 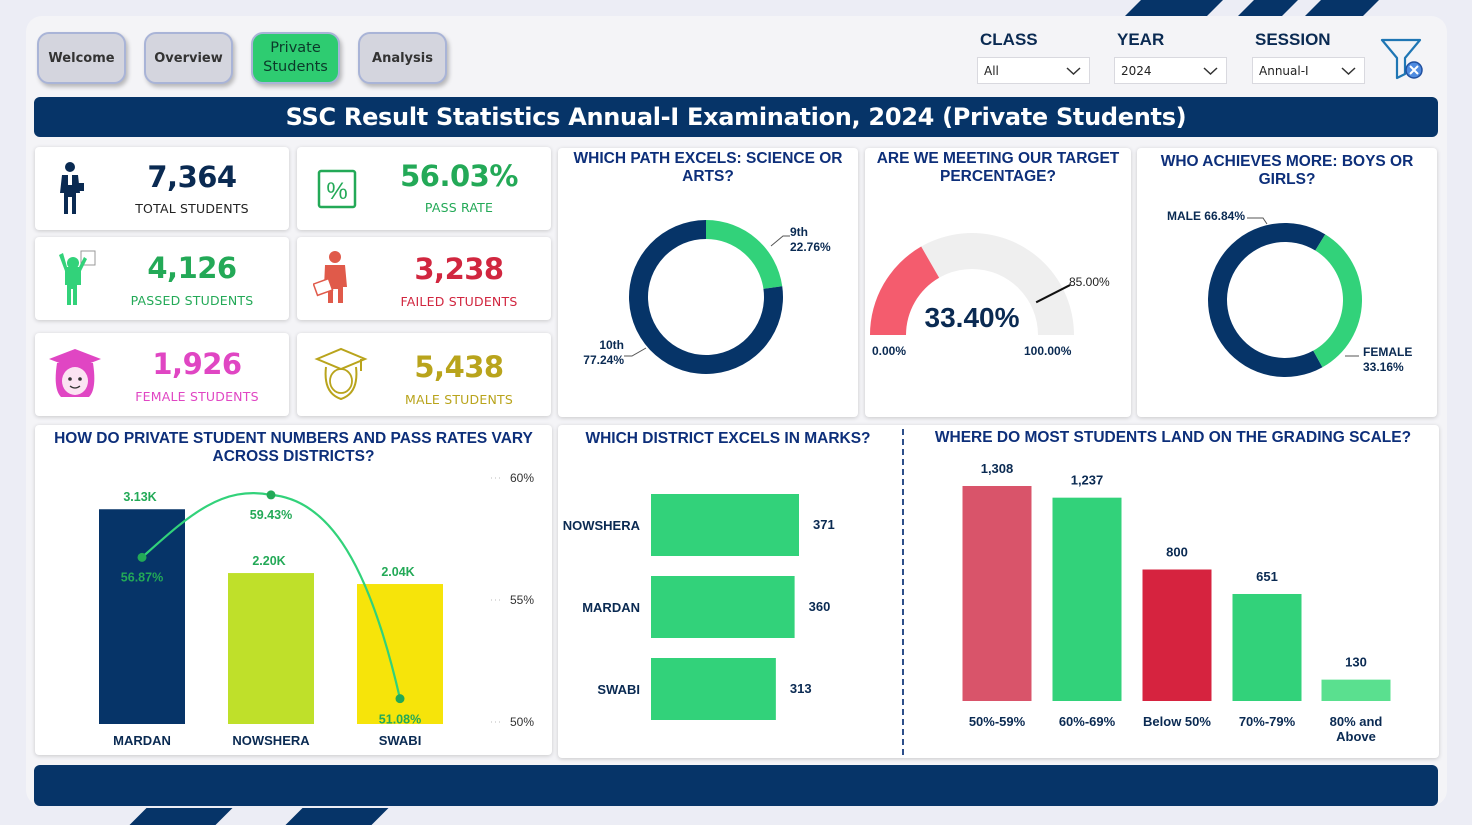 What do you see at coordinates (991, 71) in the screenshot?
I see `class-select-value: All` at bounding box center [991, 71].